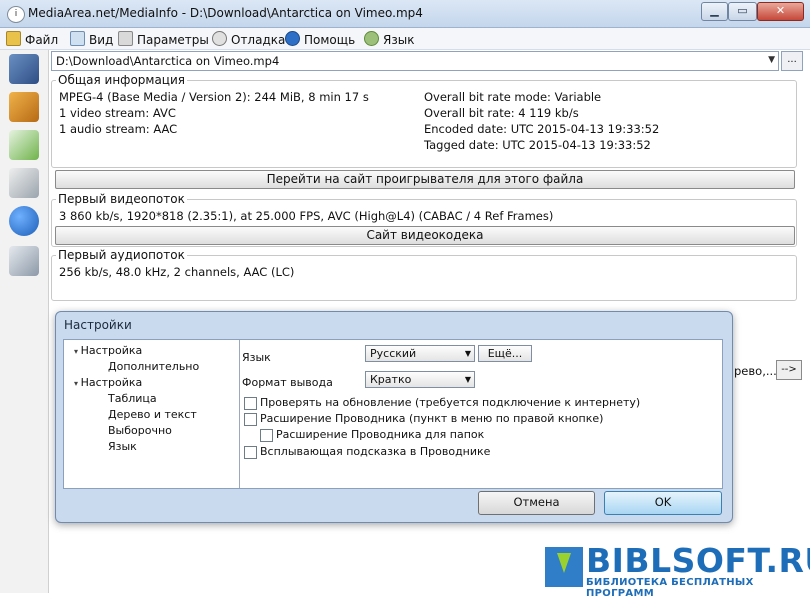 The width and height of the screenshot is (810, 599). Describe the element at coordinates (77, 38) in the screenshot. I see `view-icon` at that location.